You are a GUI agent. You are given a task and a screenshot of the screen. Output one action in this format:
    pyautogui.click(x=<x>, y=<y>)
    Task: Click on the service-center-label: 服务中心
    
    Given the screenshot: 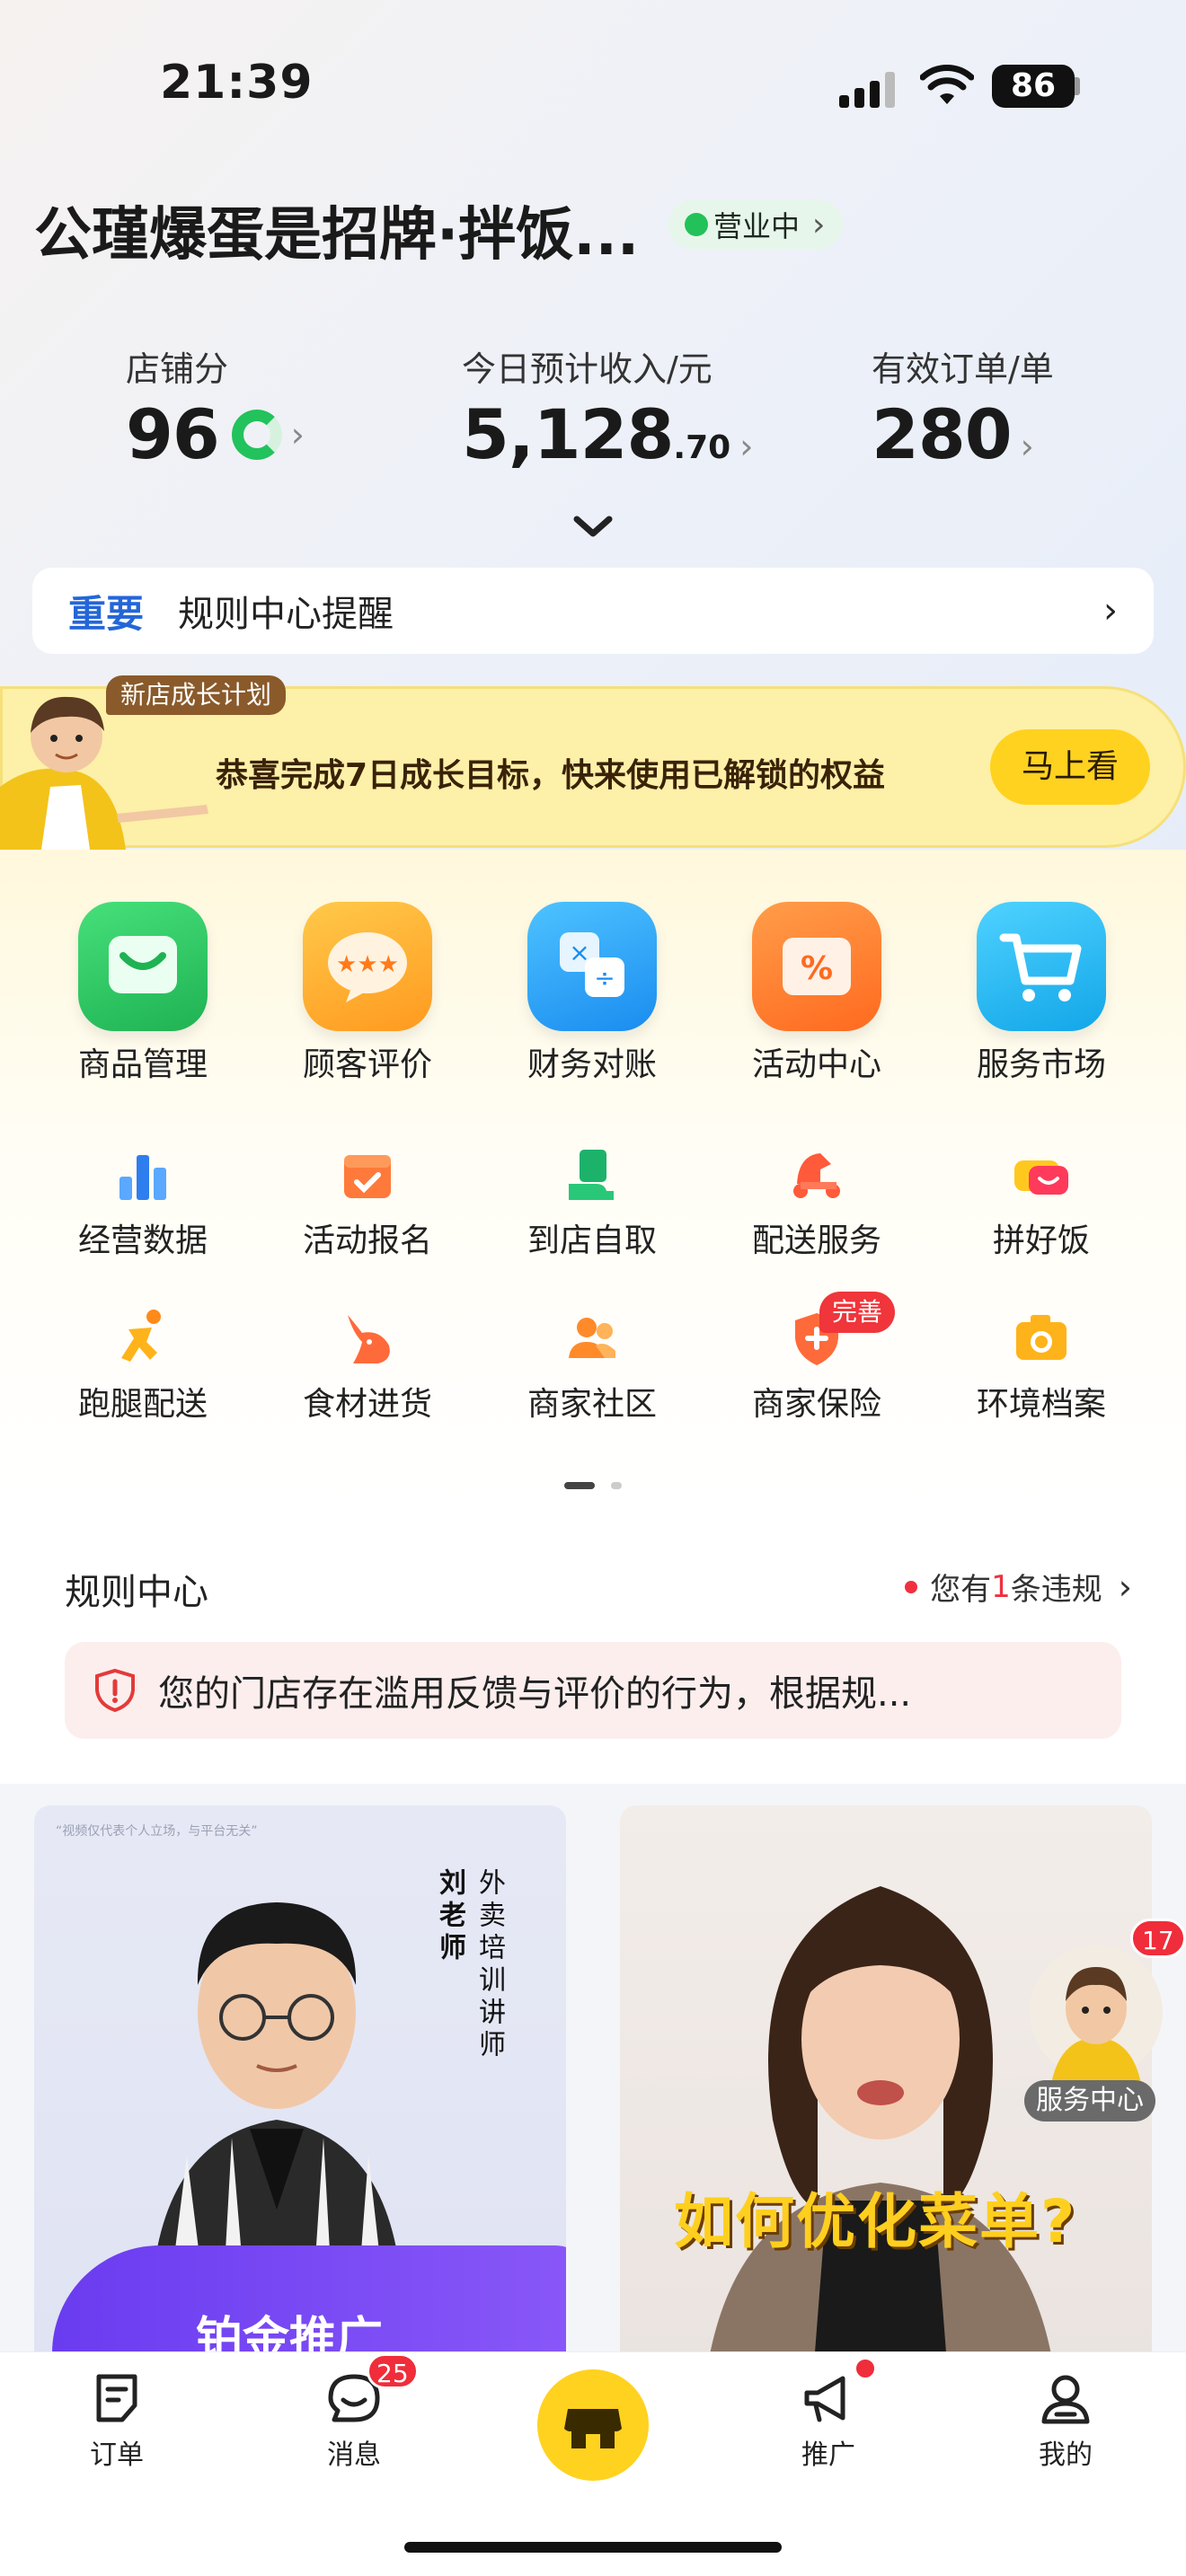 What is the action you would take?
    pyautogui.click(x=1089, y=2101)
    